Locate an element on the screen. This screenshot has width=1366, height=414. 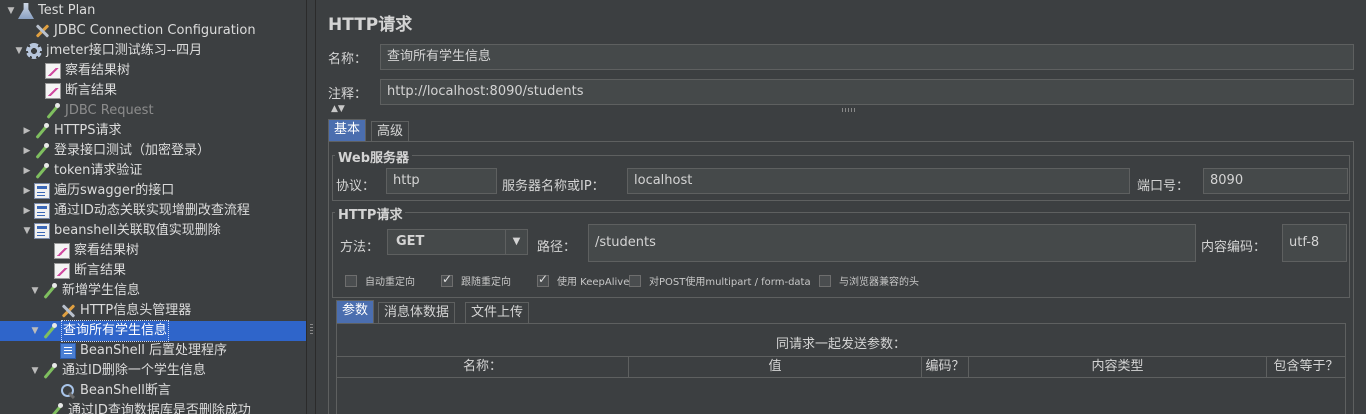
server-label: 服务器名称或IP： is located at coordinates (553, 186).